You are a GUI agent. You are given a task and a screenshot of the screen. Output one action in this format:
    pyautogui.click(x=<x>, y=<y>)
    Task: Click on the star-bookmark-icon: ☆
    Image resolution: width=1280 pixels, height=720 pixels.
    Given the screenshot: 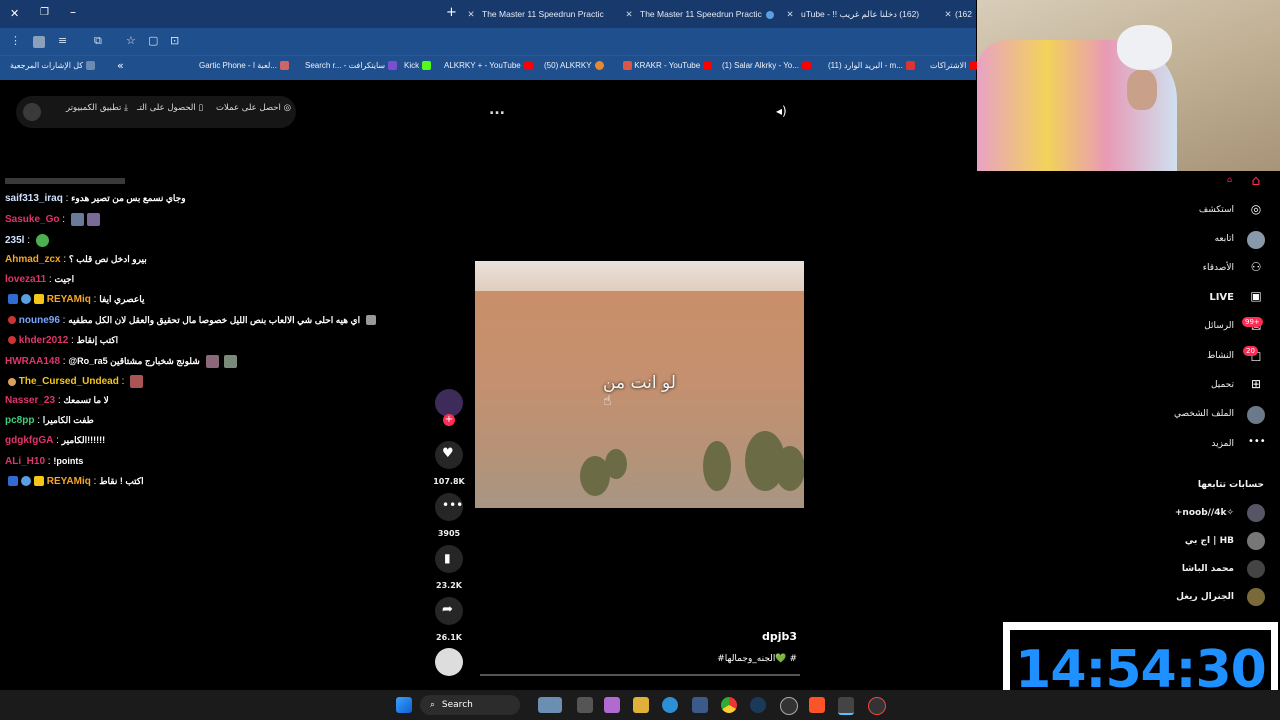 What is the action you would take?
    pyautogui.click(x=131, y=40)
    